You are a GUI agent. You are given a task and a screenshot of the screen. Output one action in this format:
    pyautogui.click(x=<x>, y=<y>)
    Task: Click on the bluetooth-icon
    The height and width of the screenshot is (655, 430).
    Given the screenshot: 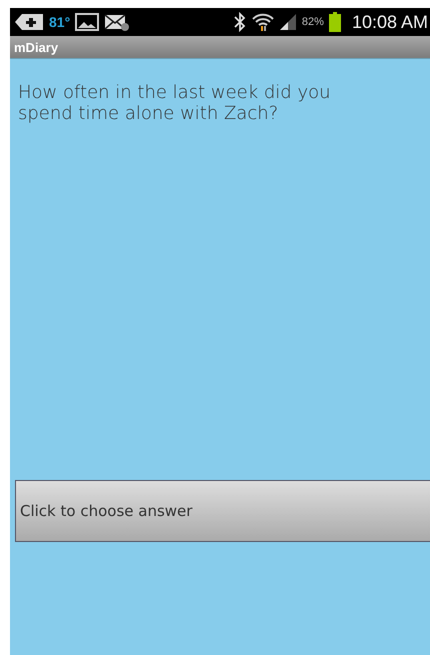 What is the action you would take?
    pyautogui.click(x=239, y=22)
    